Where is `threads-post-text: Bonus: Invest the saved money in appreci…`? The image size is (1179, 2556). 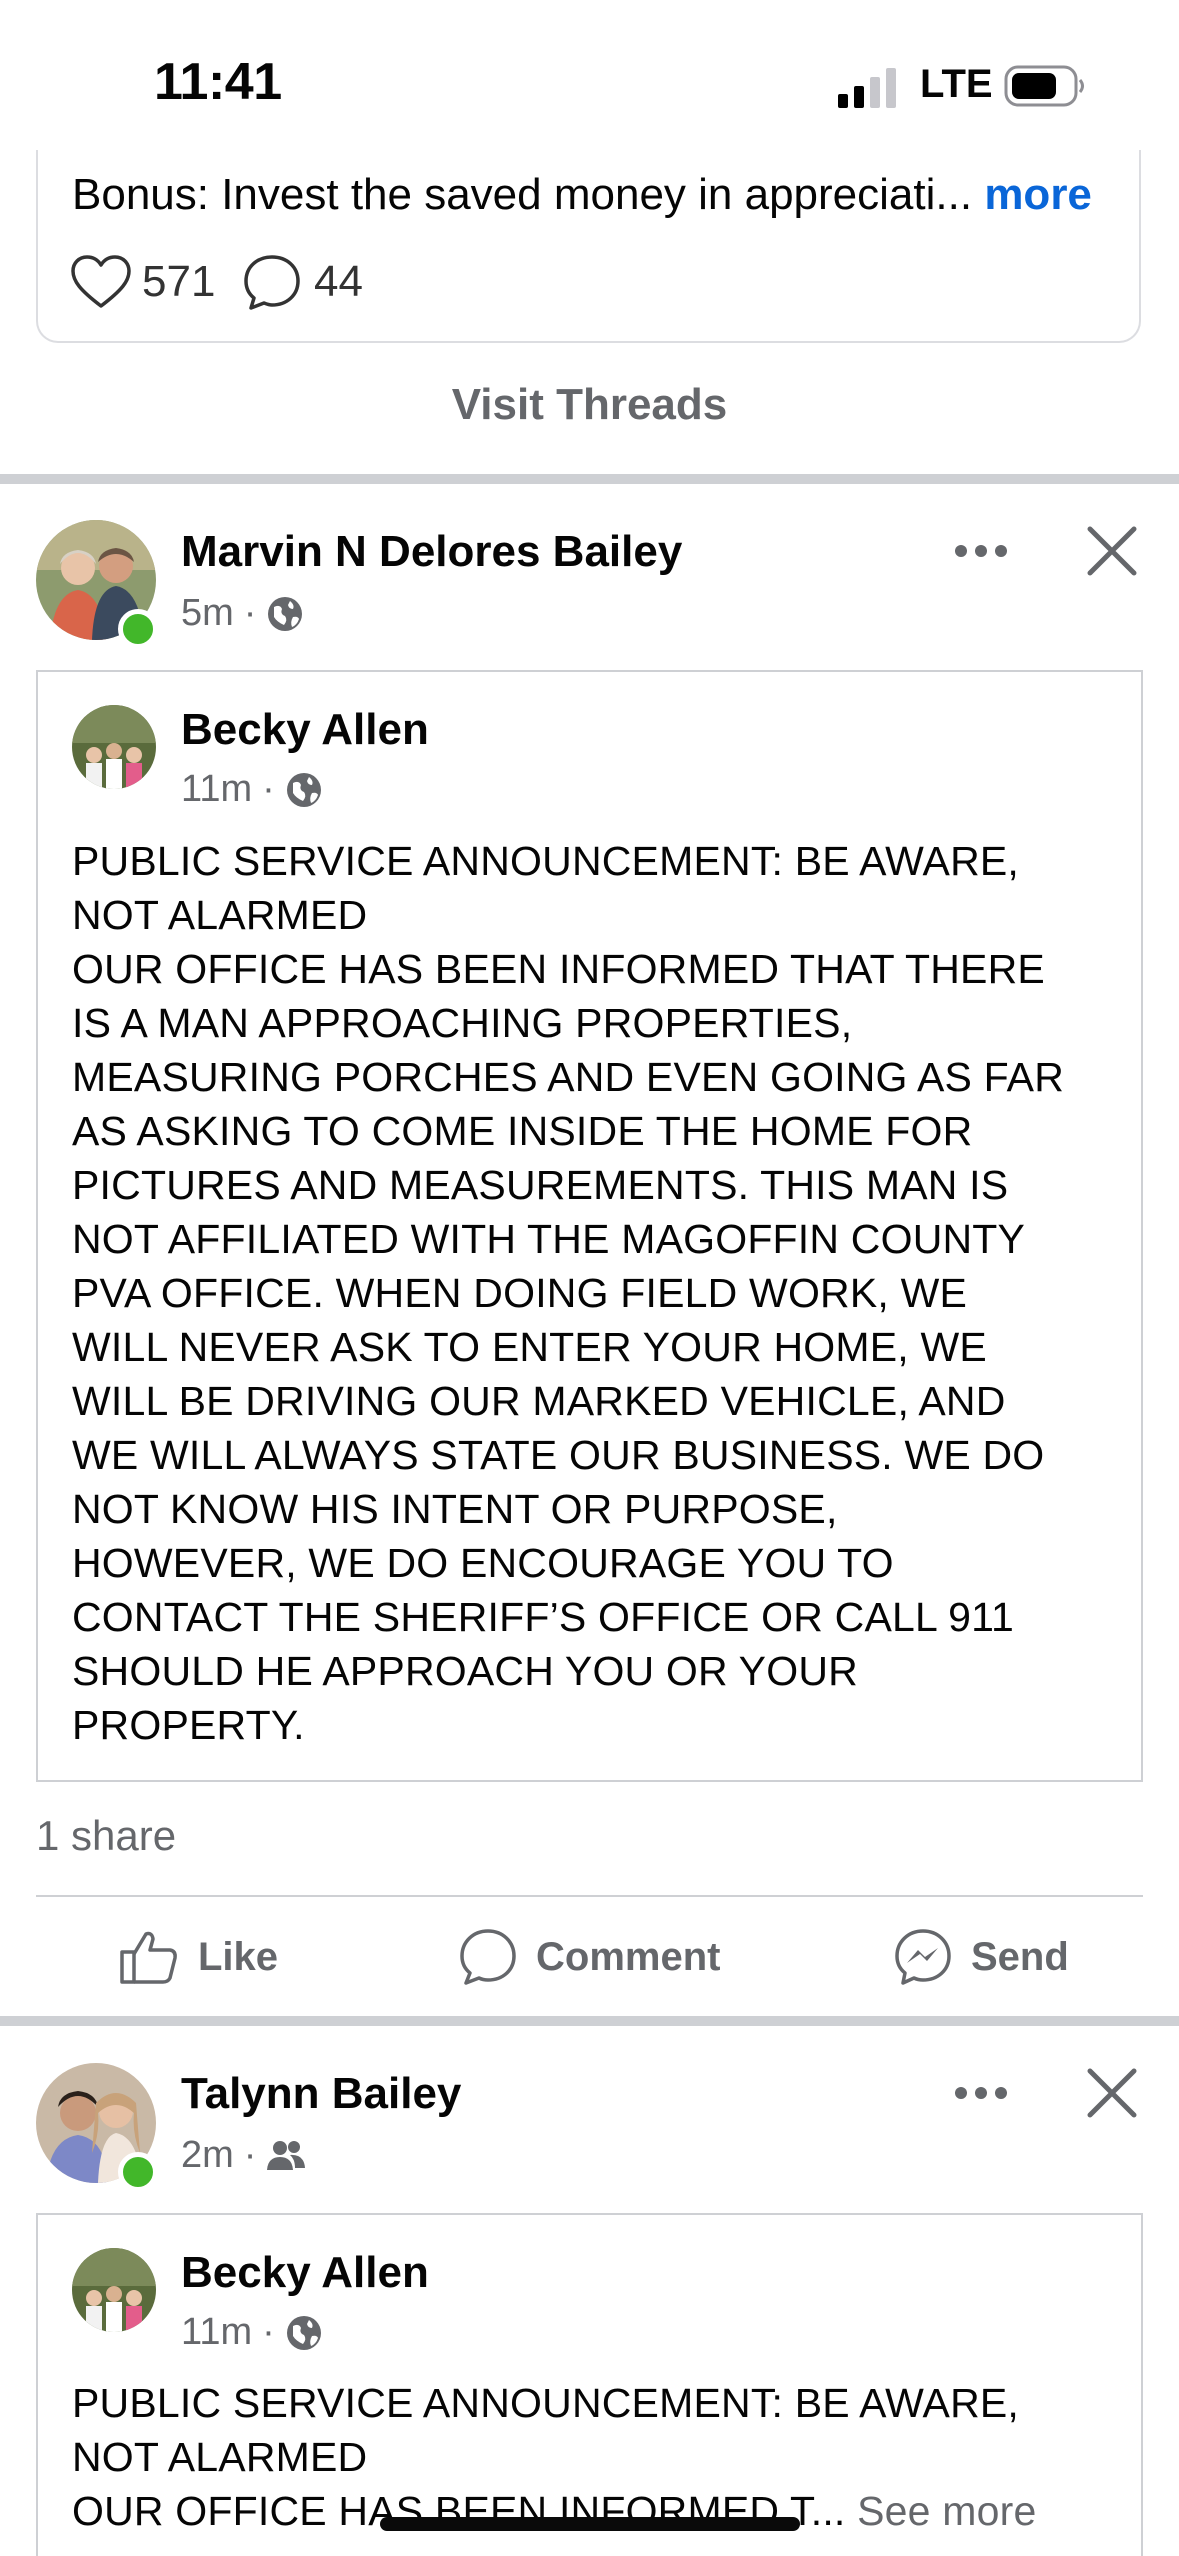
threads-post-text: Bonus: Invest the saved money in appreci… is located at coordinates (582, 195).